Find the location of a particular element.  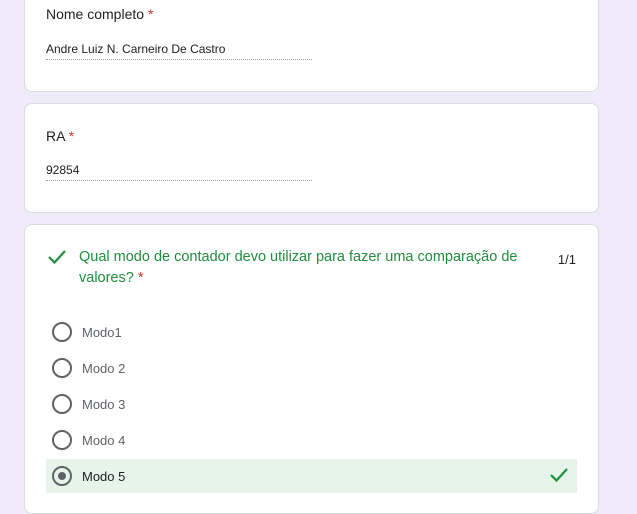

question-title: RA * is located at coordinates (60, 136).